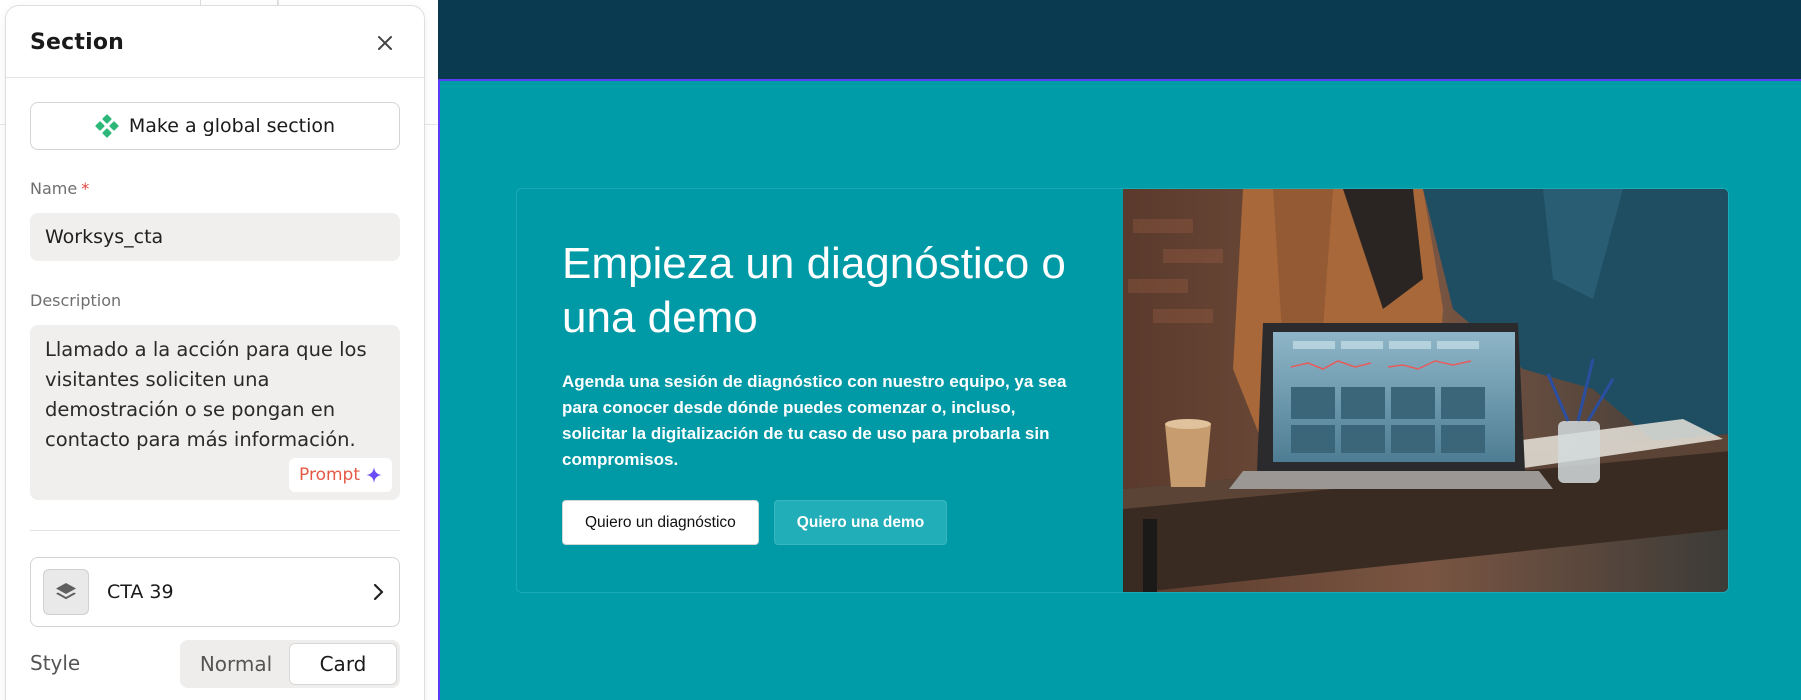 The image size is (1801, 700). I want to click on panel-title: Section, so click(77, 42).